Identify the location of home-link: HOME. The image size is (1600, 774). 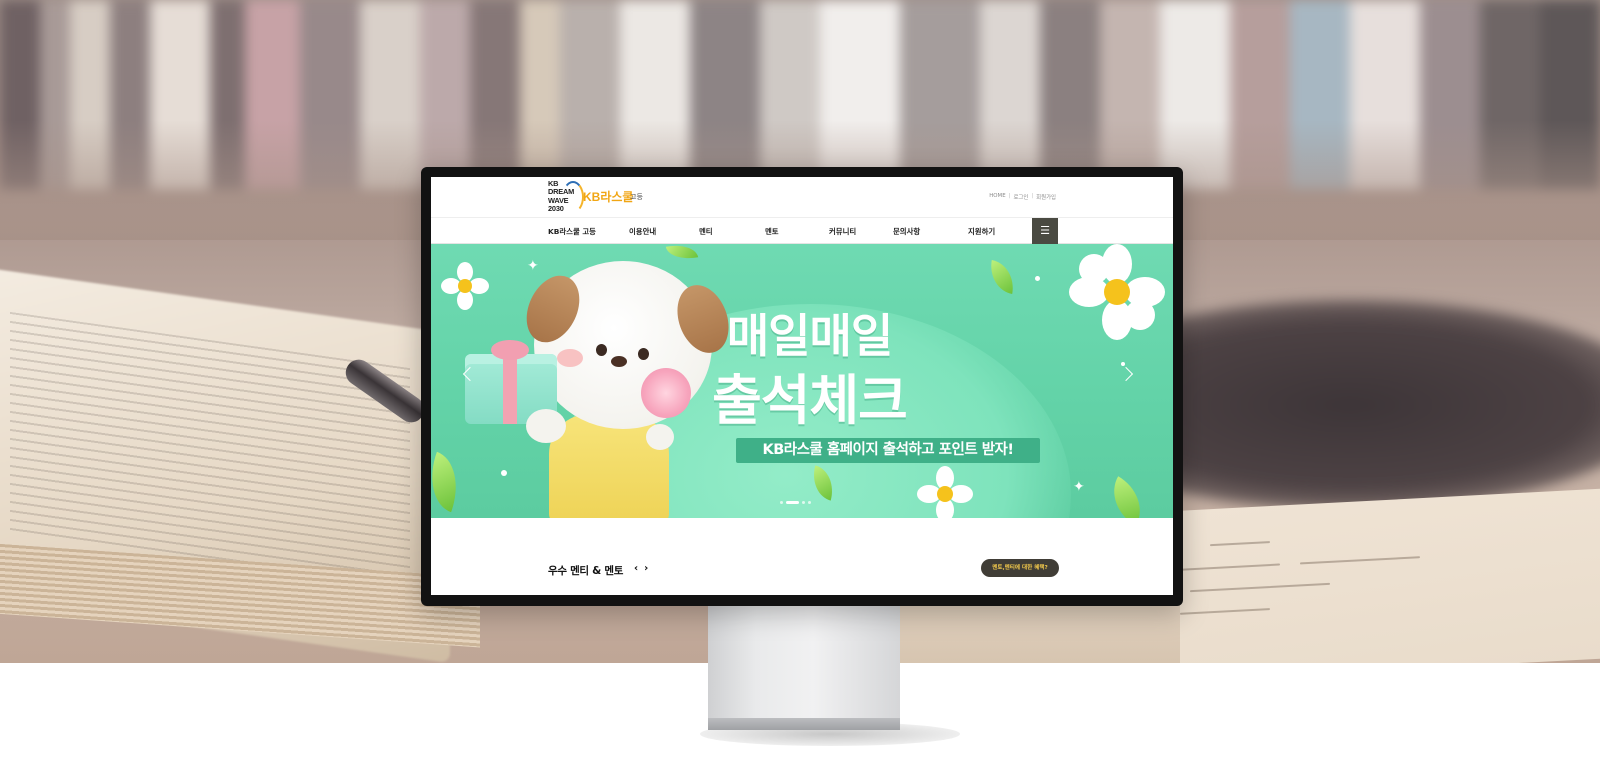
(997, 197).